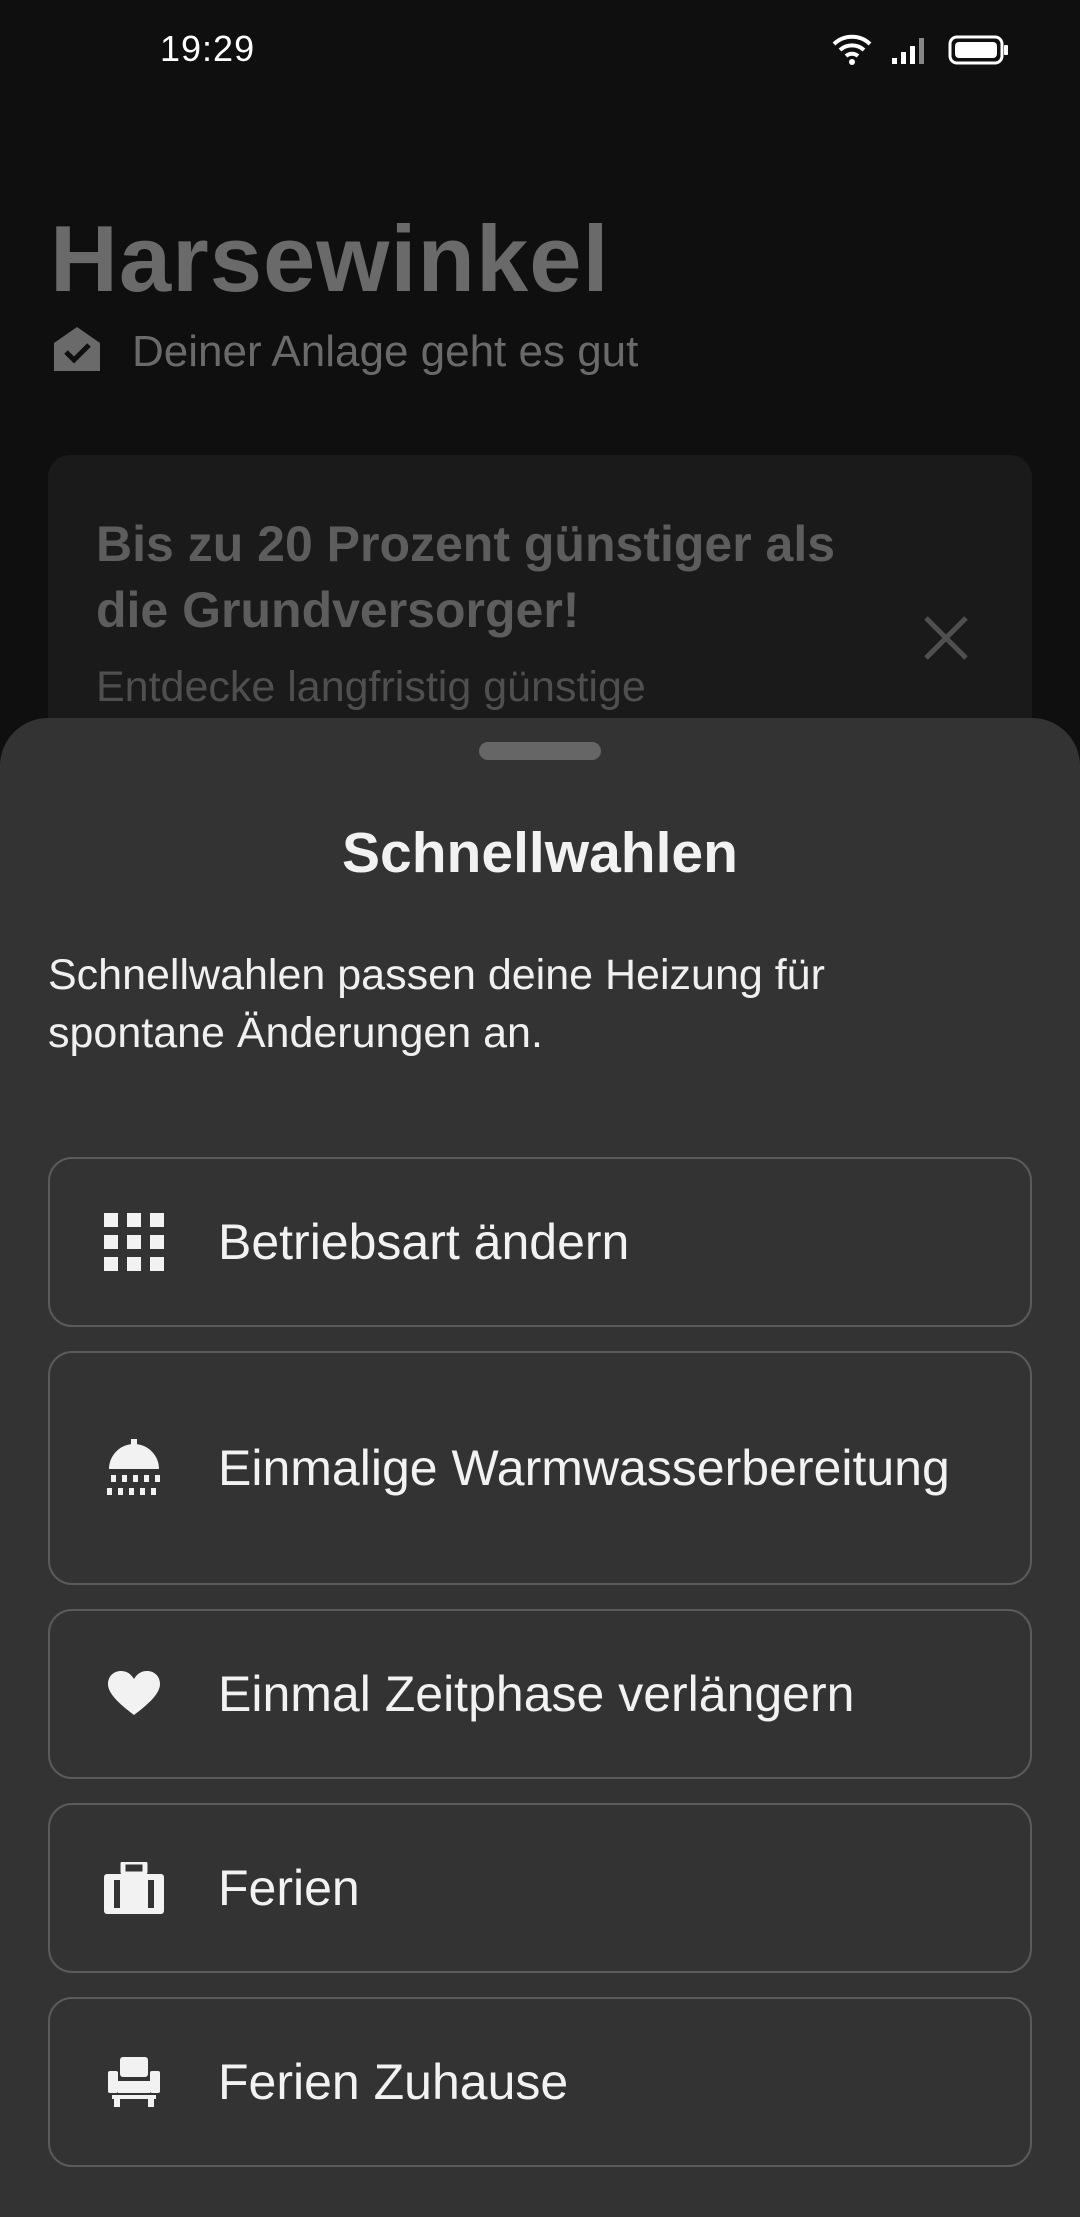 Image resolution: width=1080 pixels, height=2217 pixels. What do you see at coordinates (536, 1694) in the screenshot?
I see `option-label: Einmal Zeitphase verlängern` at bounding box center [536, 1694].